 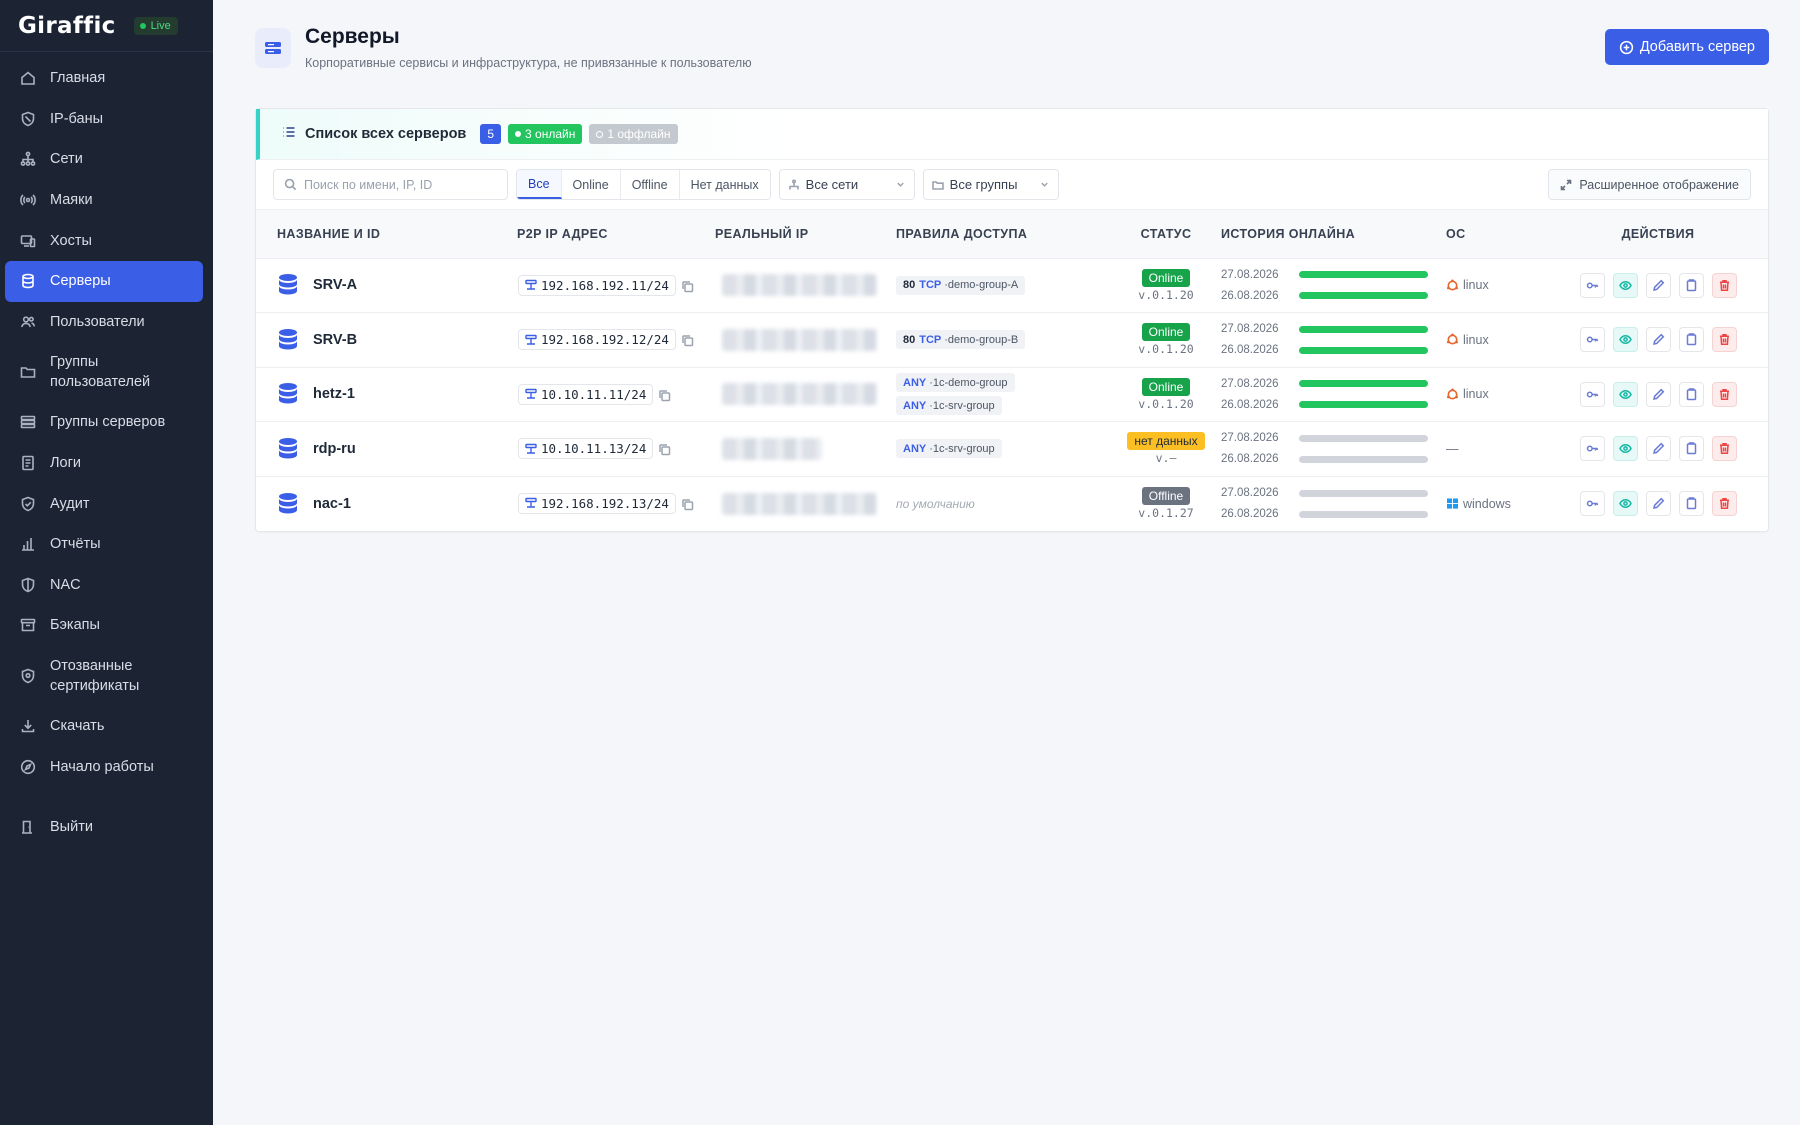 What do you see at coordinates (334, 449) in the screenshot?
I see `server-name: rdp-ru` at bounding box center [334, 449].